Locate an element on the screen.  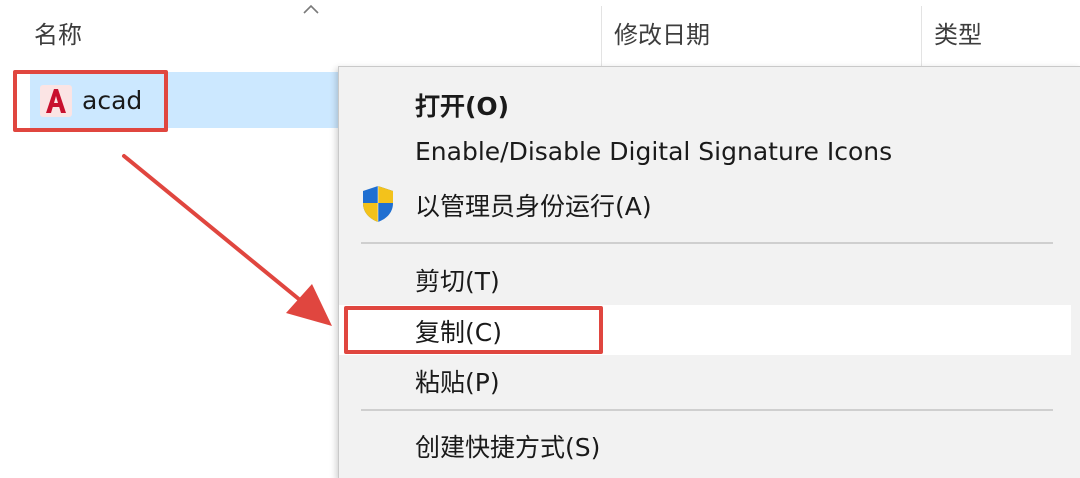
menu-item-create-shortcut: 创建快捷方式(S) is located at coordinates (705, 445).